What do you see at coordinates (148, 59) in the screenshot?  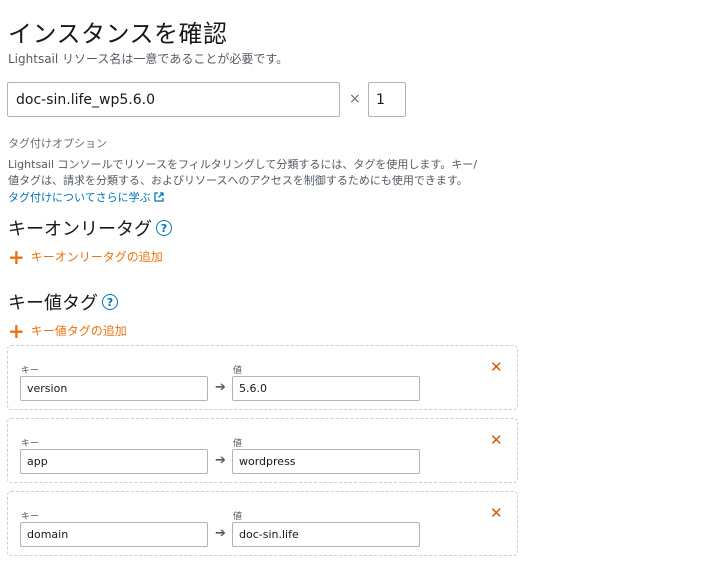 I see `page-subtitle: Lightsail リソース名は一意であることが必要です。` at bounding box center [148, 59].